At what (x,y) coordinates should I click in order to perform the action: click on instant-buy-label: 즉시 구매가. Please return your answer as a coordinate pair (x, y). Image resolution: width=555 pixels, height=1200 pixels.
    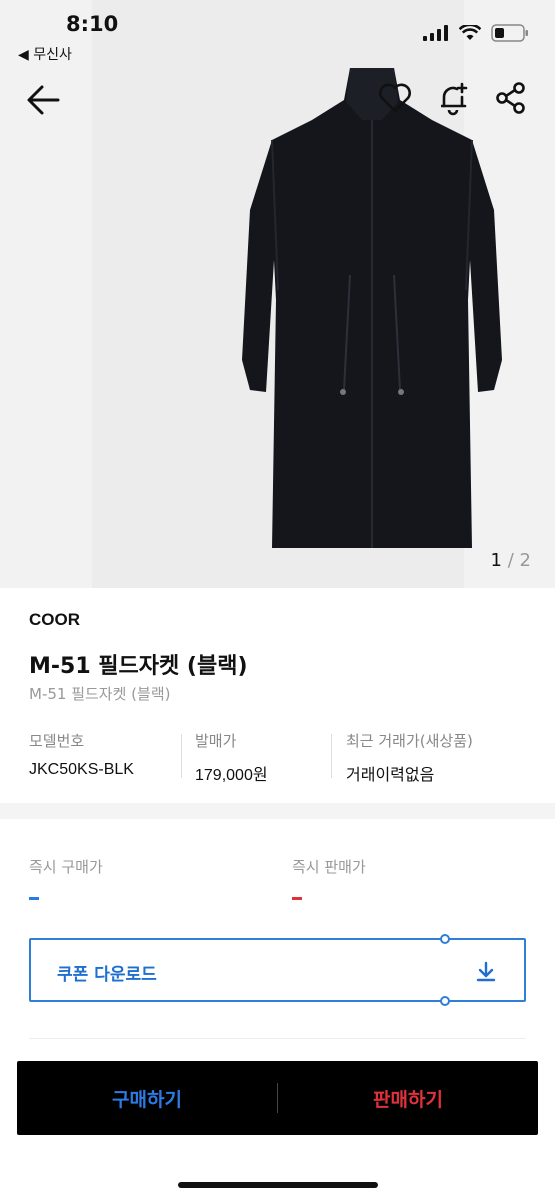
    Looking at the image, I should click on (66, 867).